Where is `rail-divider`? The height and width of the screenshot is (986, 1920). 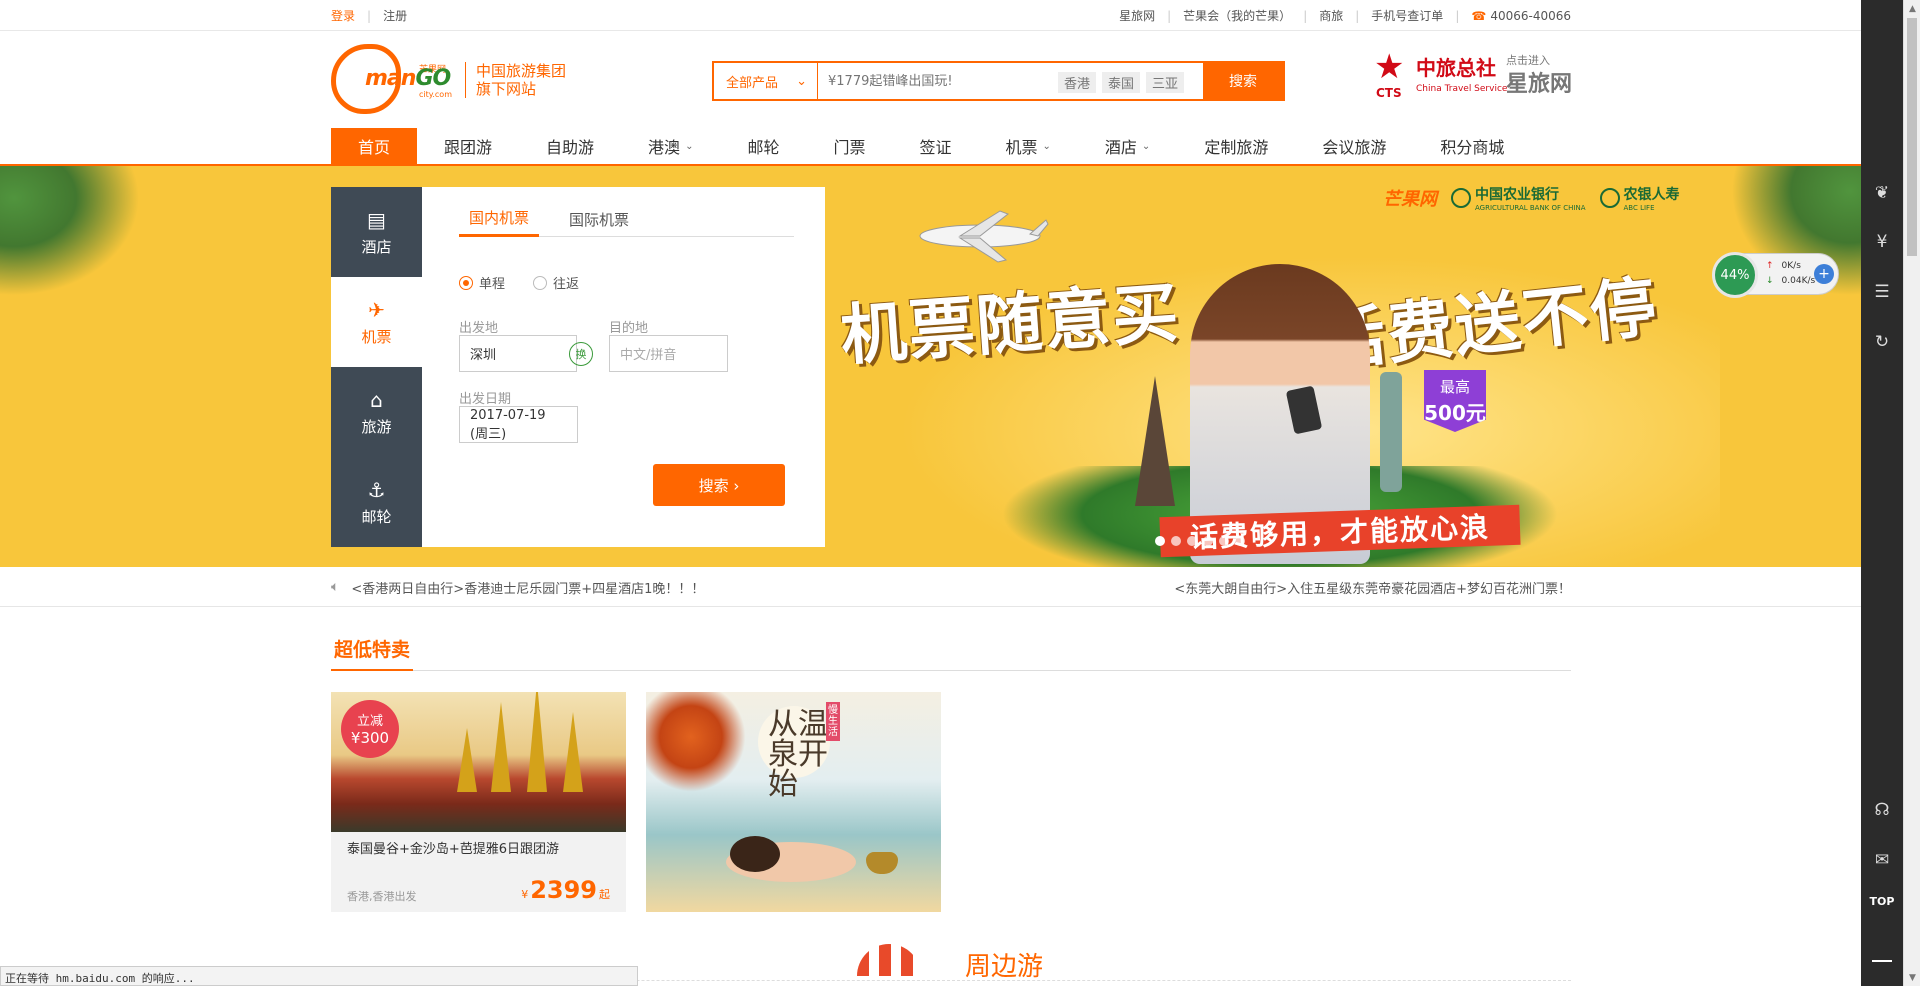
rail-divider is located at coordinates (1882, 961).